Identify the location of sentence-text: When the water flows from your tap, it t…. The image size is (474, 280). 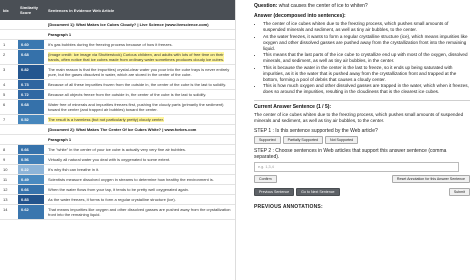
(118, 189).